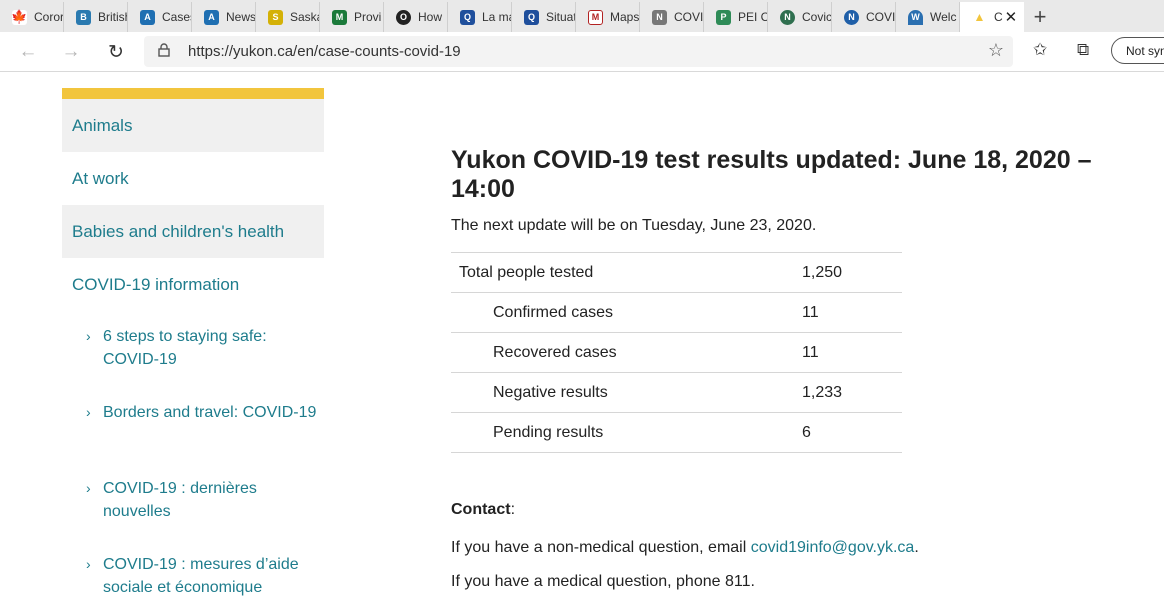 The width and height of the screenshot is (1164, 615). Describe the element at coordinates (736, 17) in the screenshot. I see `browser-tab: P PEI C` at that location.